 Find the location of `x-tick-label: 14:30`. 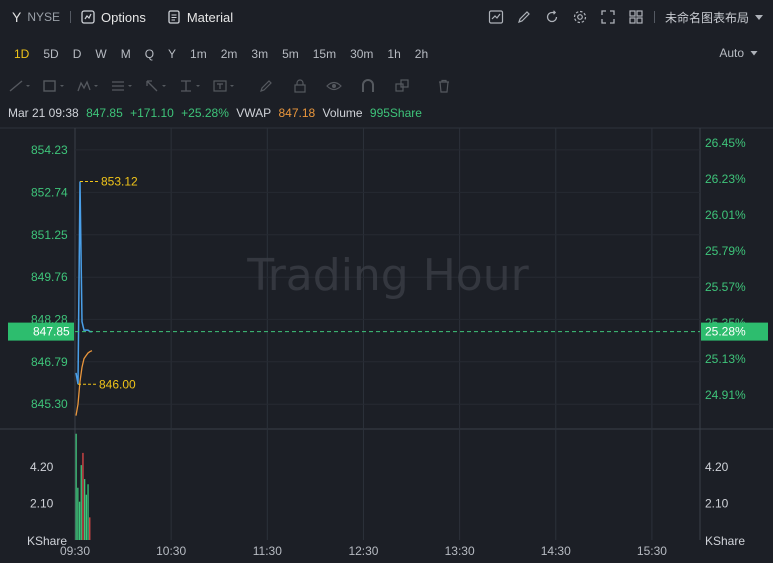

x-tick-label: 14:30 is located at coordinates (556, 551).